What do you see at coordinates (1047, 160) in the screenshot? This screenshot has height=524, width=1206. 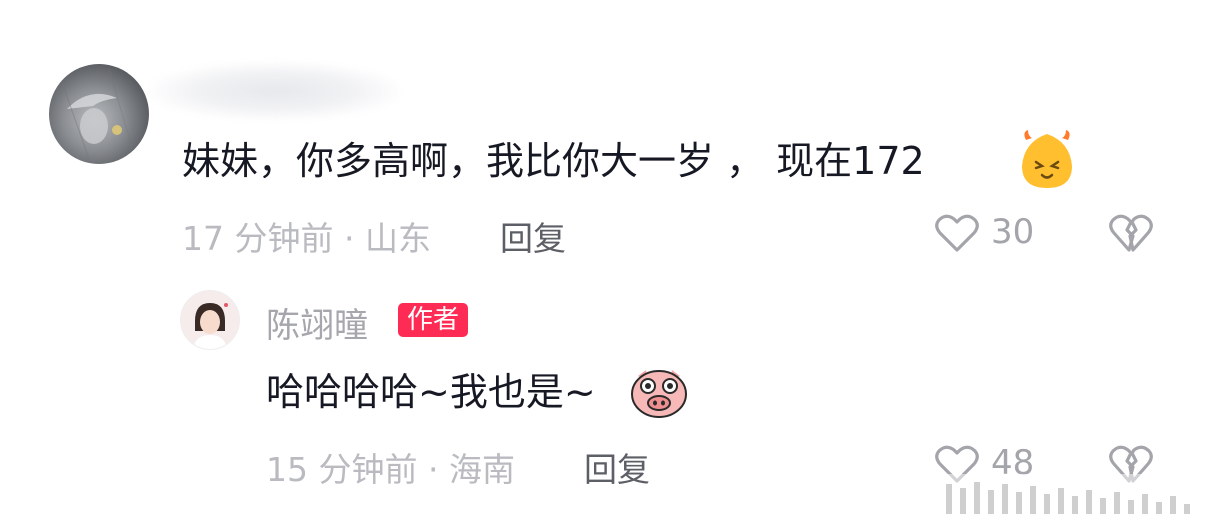 I see `smiling-fire-face-icon` at bounding box center [1047, 160].